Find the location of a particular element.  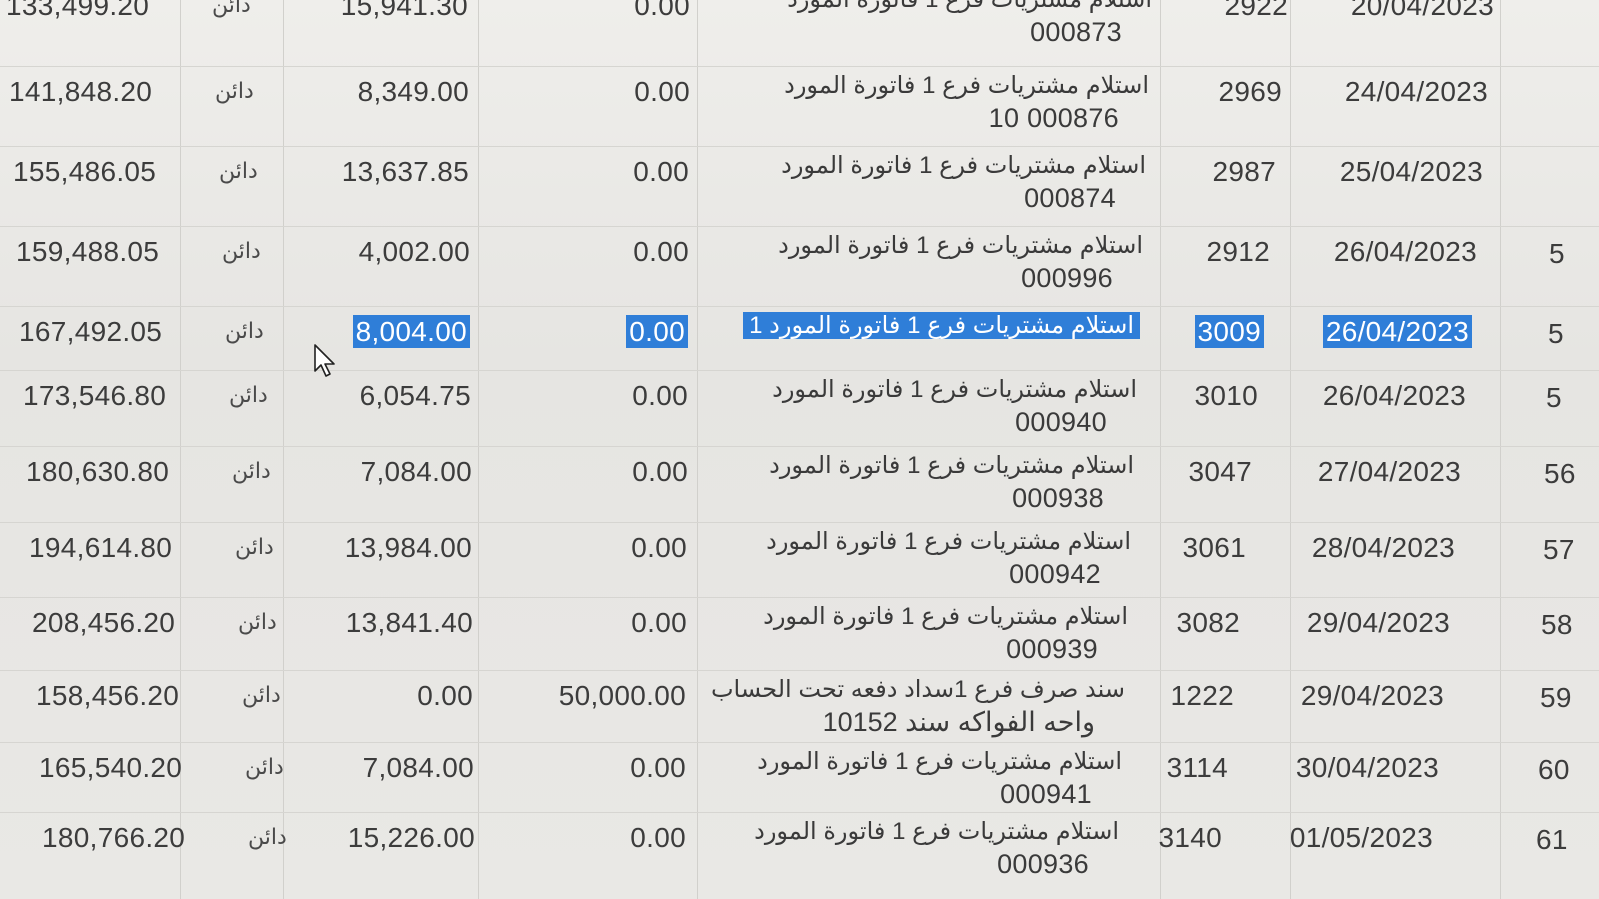

credit-cell: 6,054.75 is located at coordinates (415, 396).